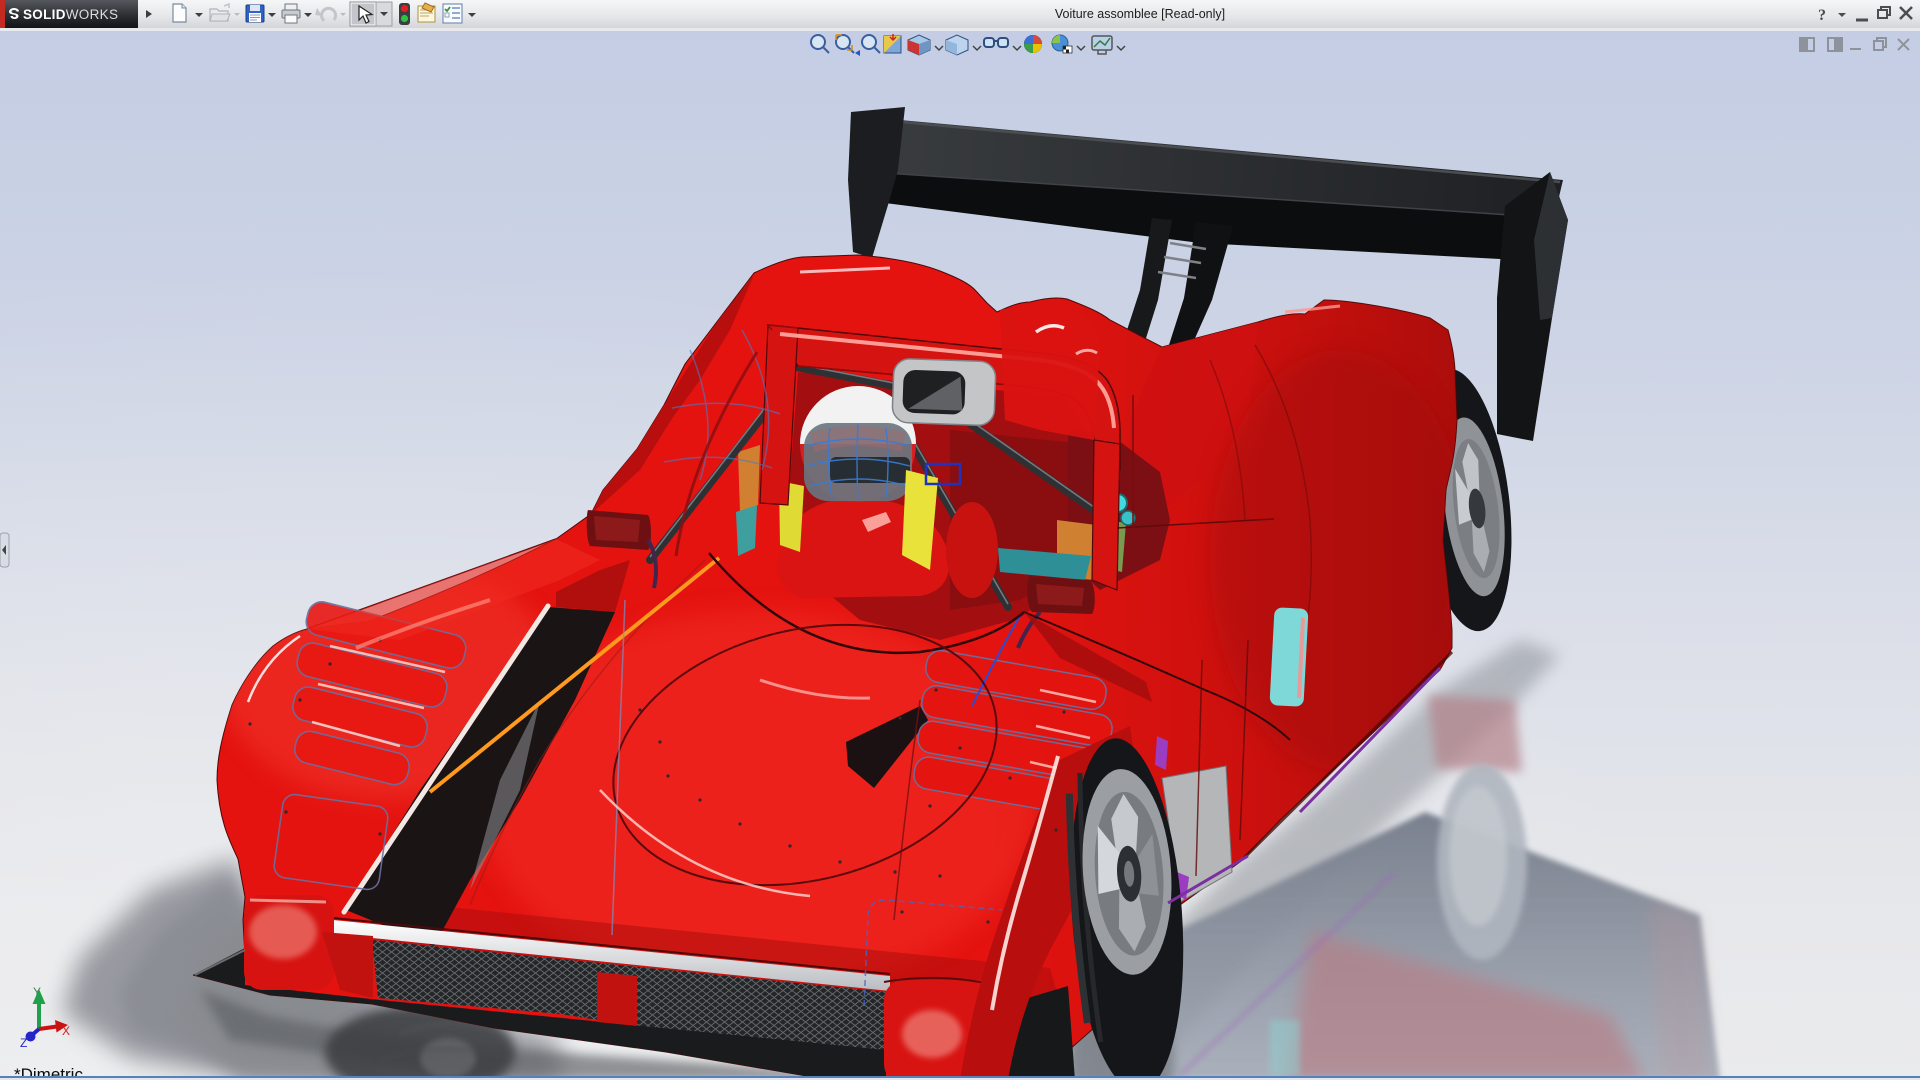 The image size is (1920, 1080). What do you see at coordinates (37, 992) in the screenshot?
I see `svg-text: Y` at bounding box center [37, 992].